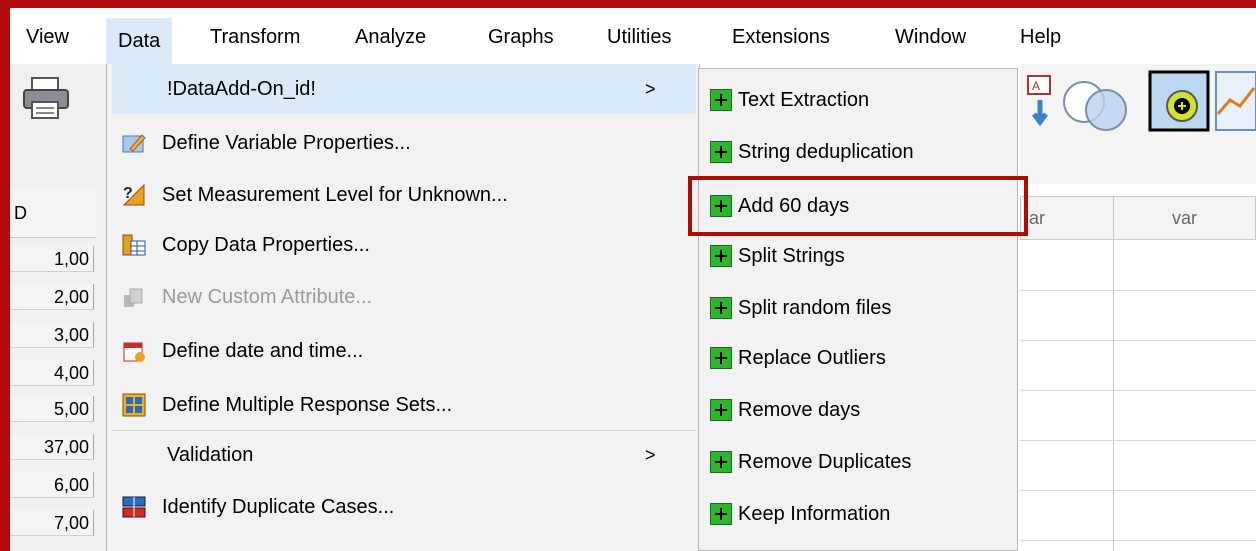 The height and width of the screenshot is (551, 1256). Describe the element at coordinates (858, 256) in the screenshot. I see `submenu-item-split-strings: Split Strings` at that location.